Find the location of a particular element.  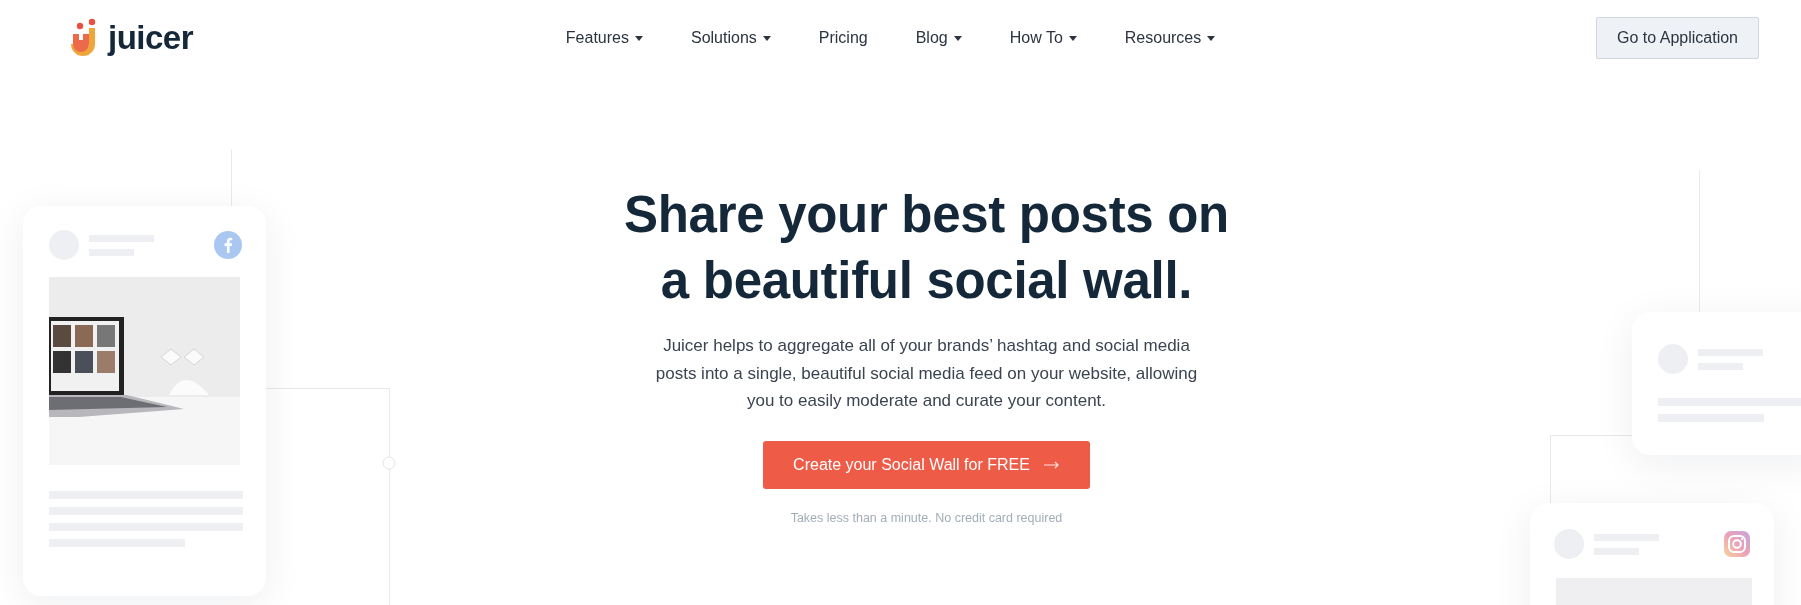

hero-heading: Share your best posts on a beautiful social wall. is located at coordinates (926, 248).